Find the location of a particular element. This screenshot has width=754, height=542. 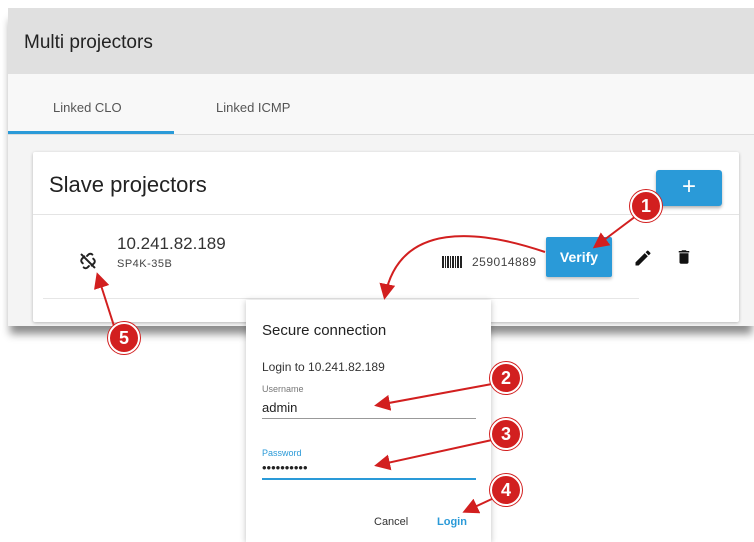

tab-bar: Linked CLO Linked ICMP is located at coordinates (381, 104).